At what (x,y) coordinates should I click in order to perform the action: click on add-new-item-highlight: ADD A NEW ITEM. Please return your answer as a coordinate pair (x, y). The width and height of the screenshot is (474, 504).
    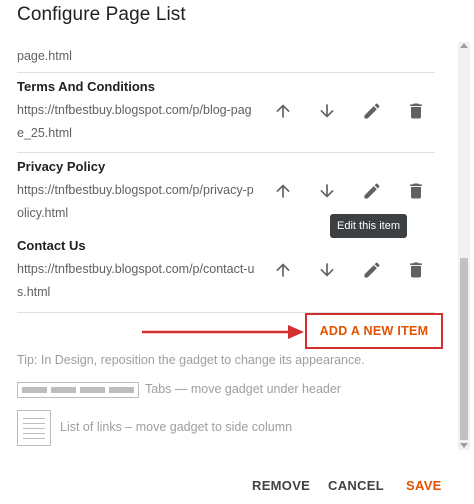
    Looking at the image, I should click on (374, 331).